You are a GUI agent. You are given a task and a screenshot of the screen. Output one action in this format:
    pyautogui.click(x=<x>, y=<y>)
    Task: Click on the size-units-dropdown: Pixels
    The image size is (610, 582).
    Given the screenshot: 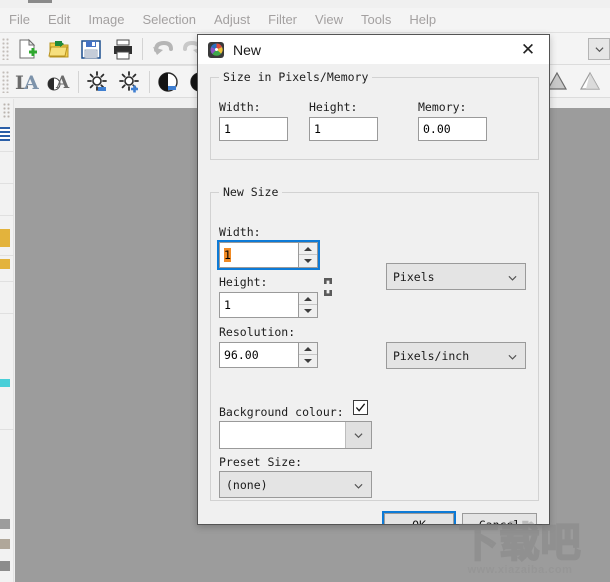 What is the action you would take?
    pyautogui.click(x=456, y=276)
    